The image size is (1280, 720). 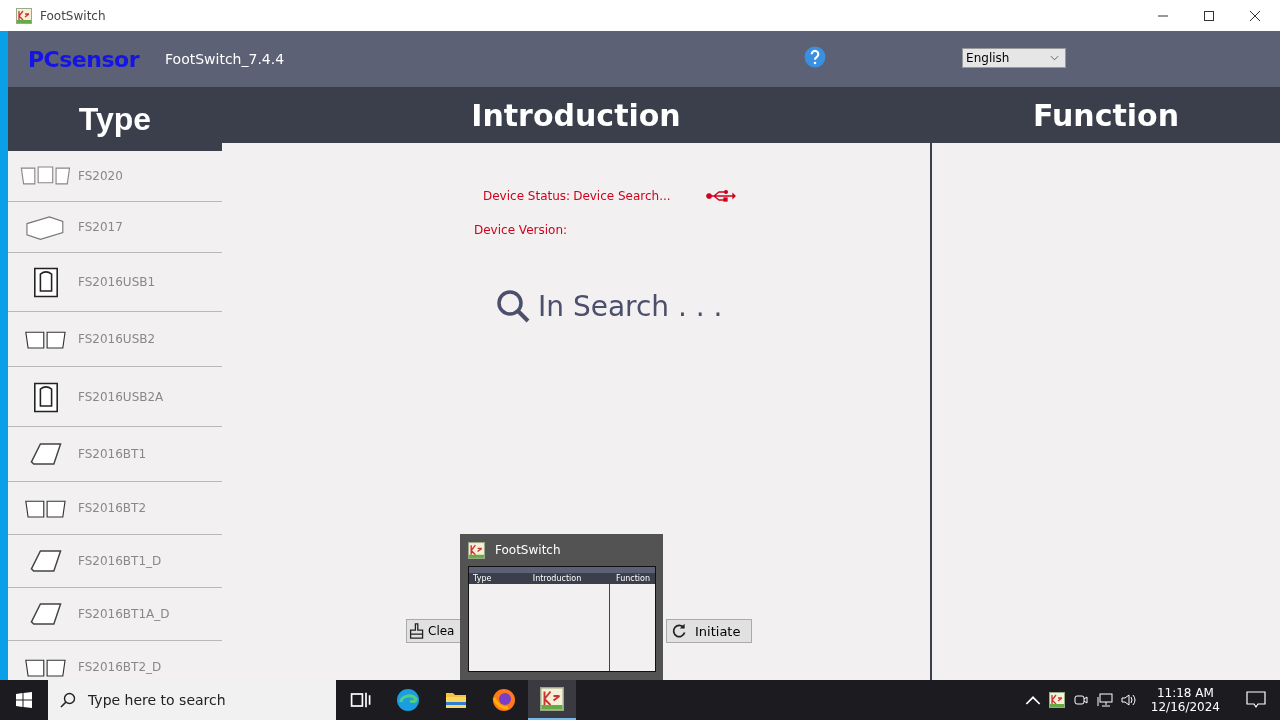 What do you see at coordinates (73, 15) in the screenshot?
I see `window-title: FootSwitch` at bounding box center [73, 15].